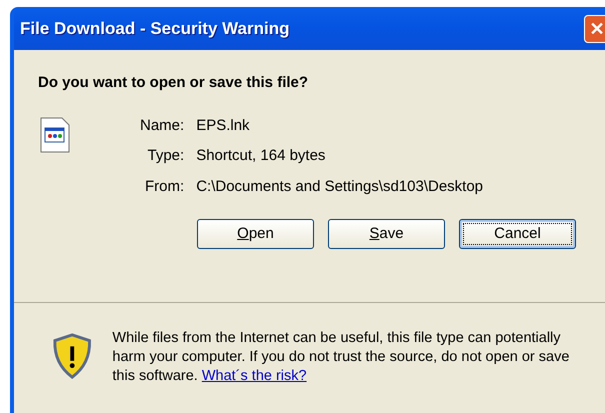 The height and width of the screenshot is (413, 605). What do you see at coordinates (254, 376) in the screenshot?
I see `risk-link: What´s the risk?` at bounding box center [254, 376].